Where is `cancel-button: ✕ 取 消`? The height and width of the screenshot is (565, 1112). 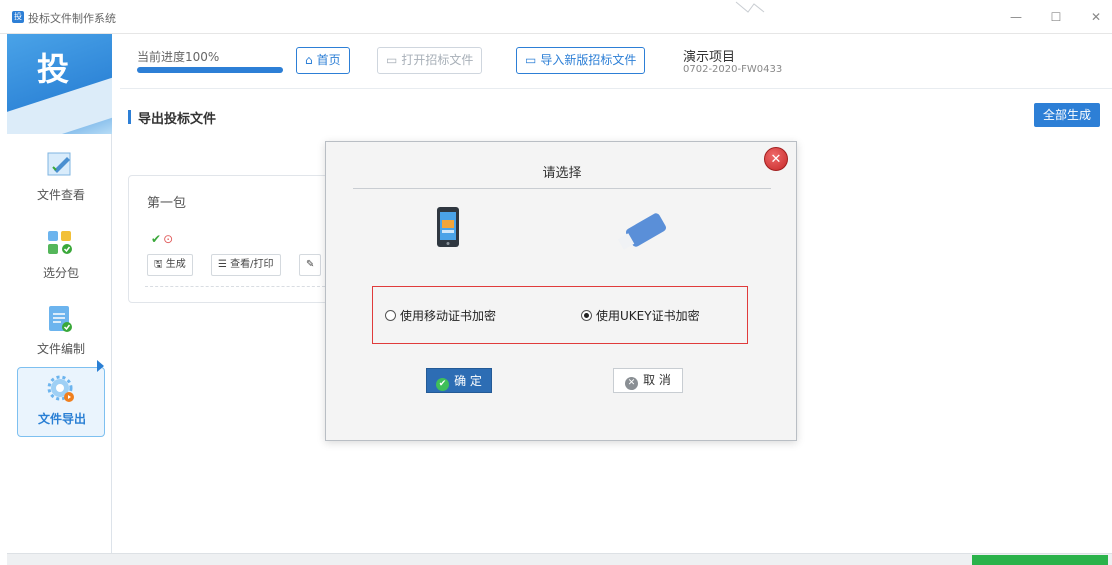
cancel-button: ✕ 取 消 is located at coordinates (648, 380).